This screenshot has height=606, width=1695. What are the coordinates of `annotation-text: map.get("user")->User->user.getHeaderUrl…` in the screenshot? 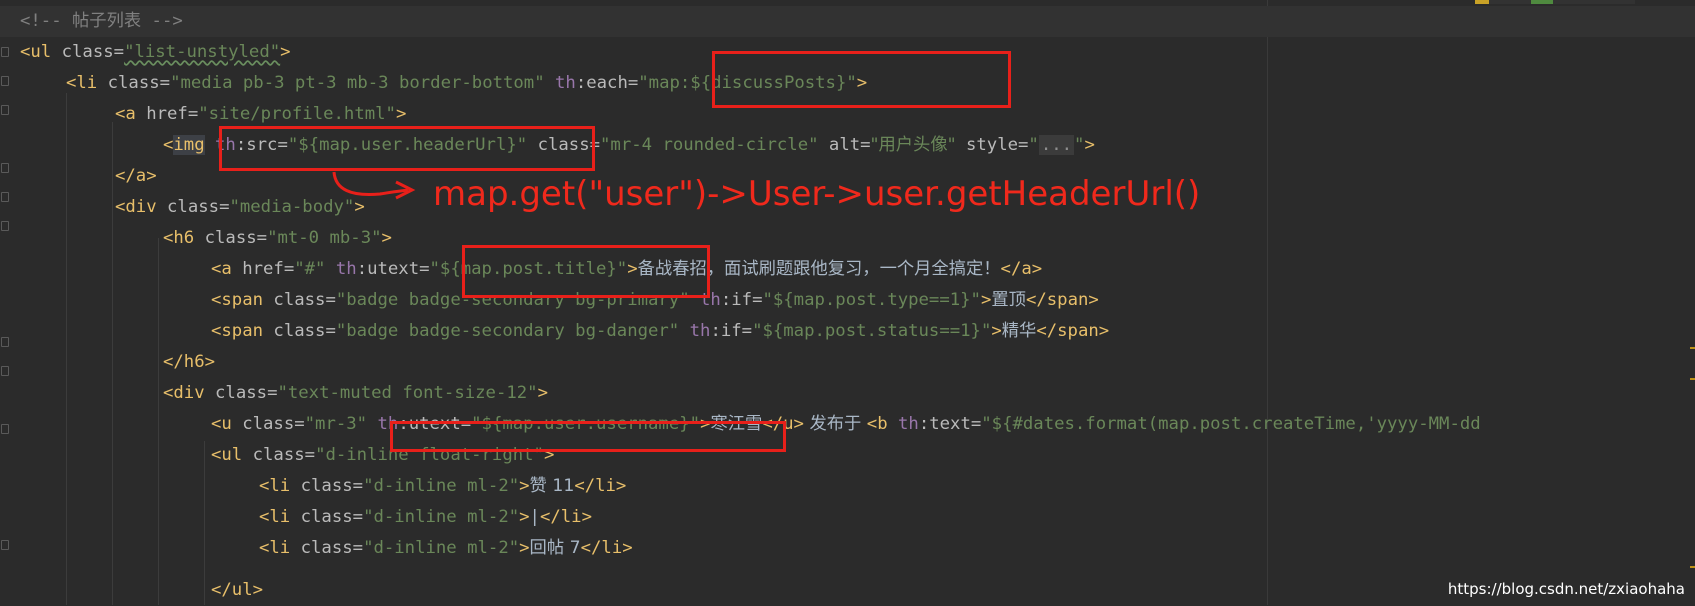 It's located at (817, 194).